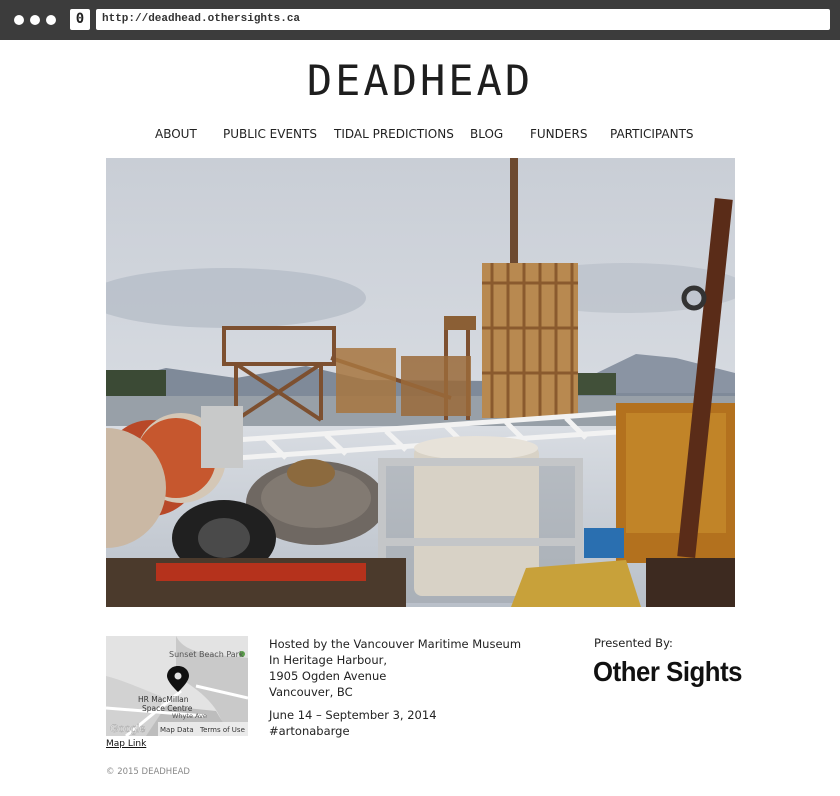 The image size is (840, 796). Describe the element at coordinates (558, 134) in the screenshot. I see `nav-funders: FUNDERS` at that location.